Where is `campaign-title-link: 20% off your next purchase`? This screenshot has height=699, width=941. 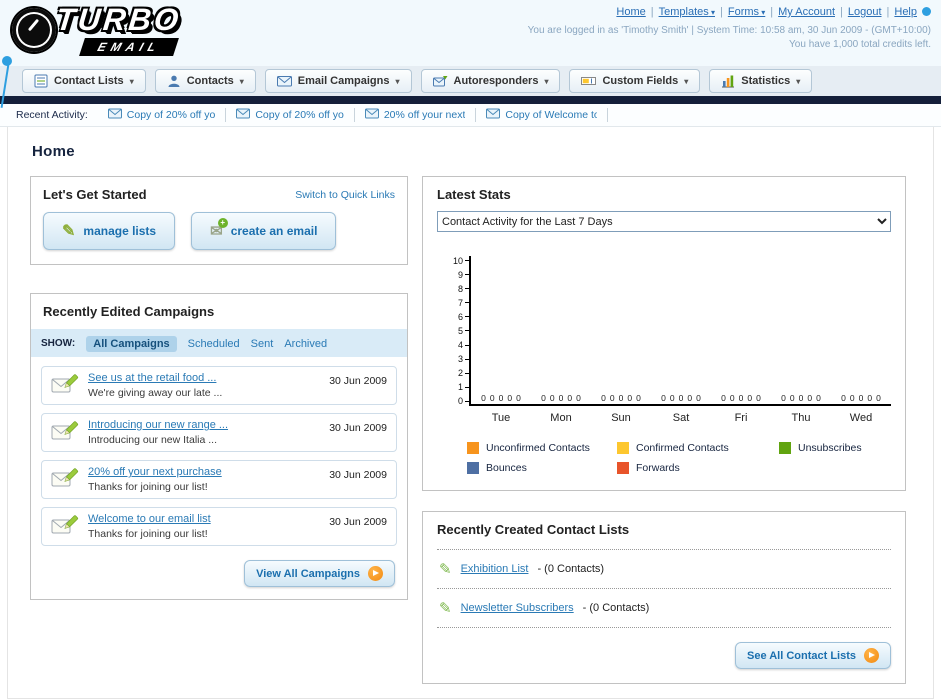
campaign-title-link: 20% off your next purchase is located at coordinates (204, 472).